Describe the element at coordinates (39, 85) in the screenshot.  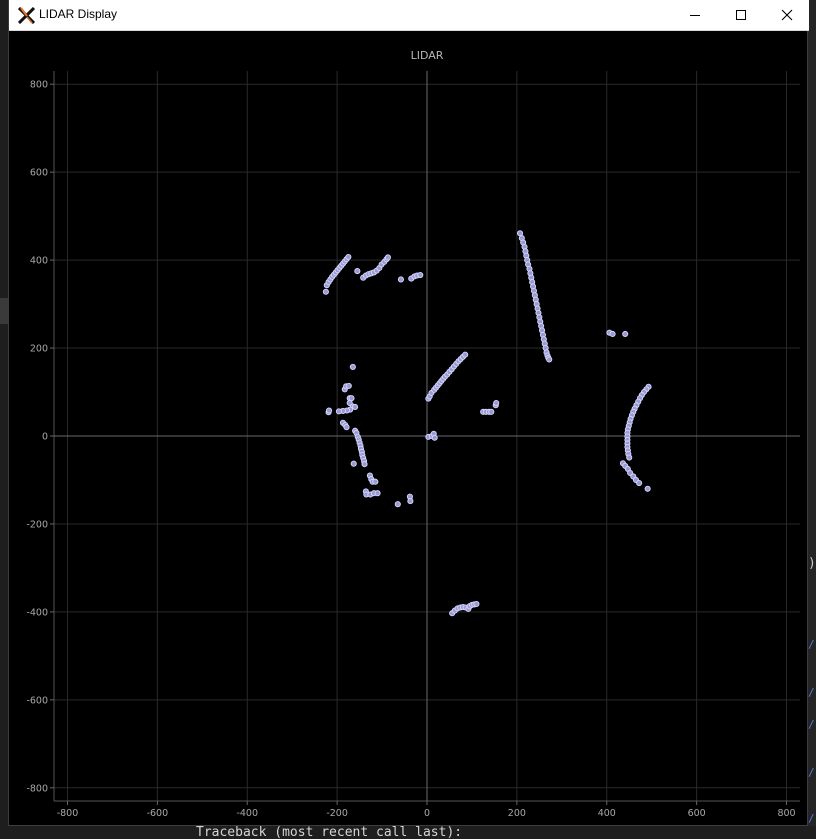
I see `y-tick-label: 800` at that location.